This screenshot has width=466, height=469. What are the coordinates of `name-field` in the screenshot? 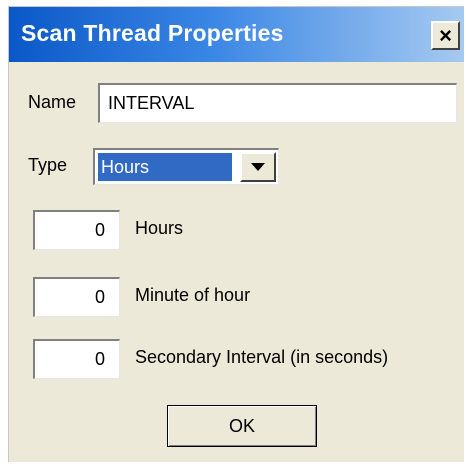 It's located at (277, 103).